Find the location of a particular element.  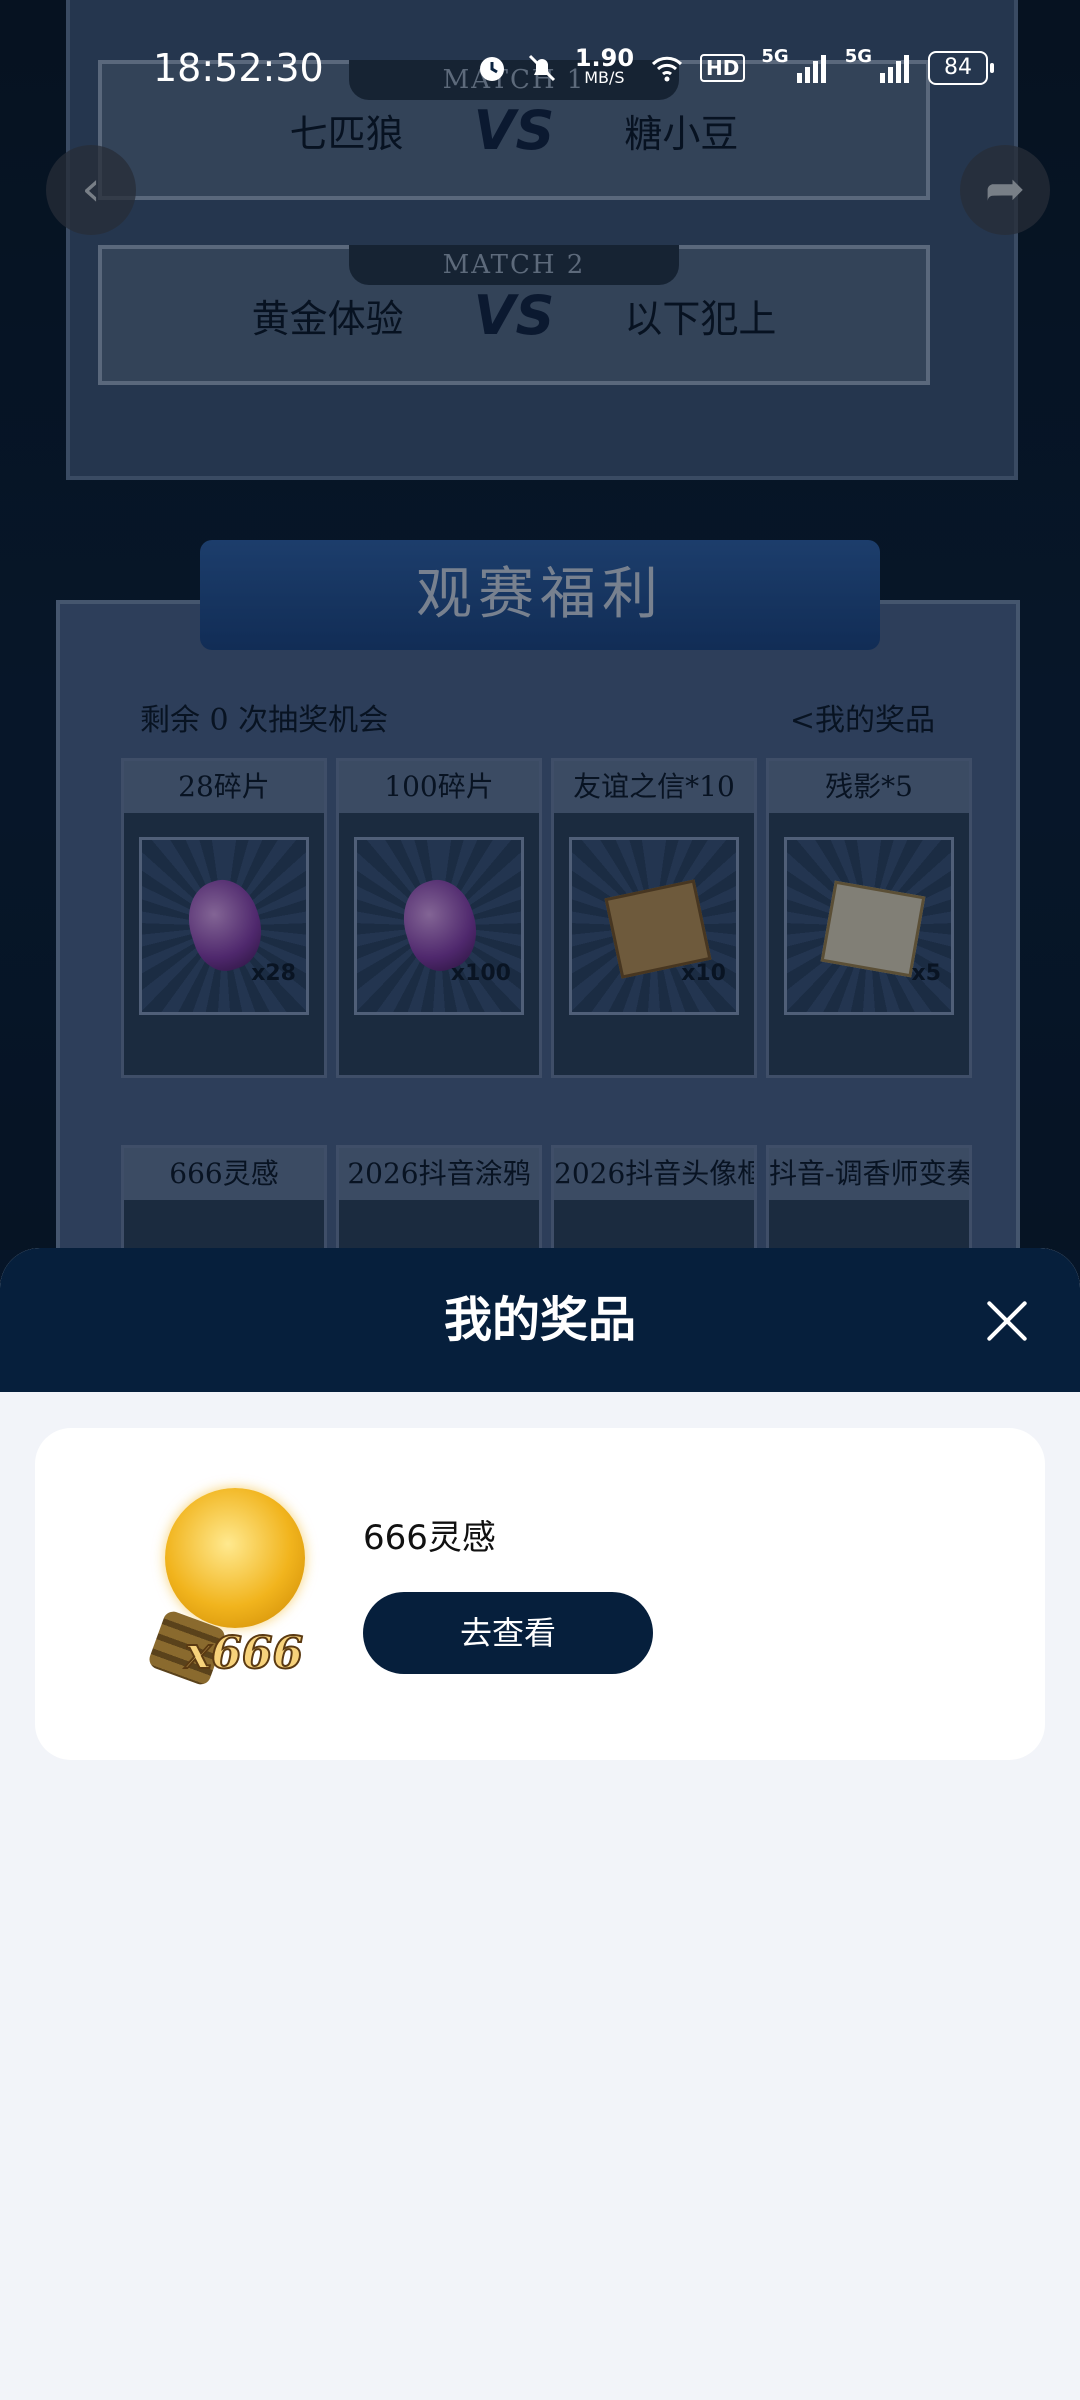

wifi-icon is located at coordinates (667, 69).